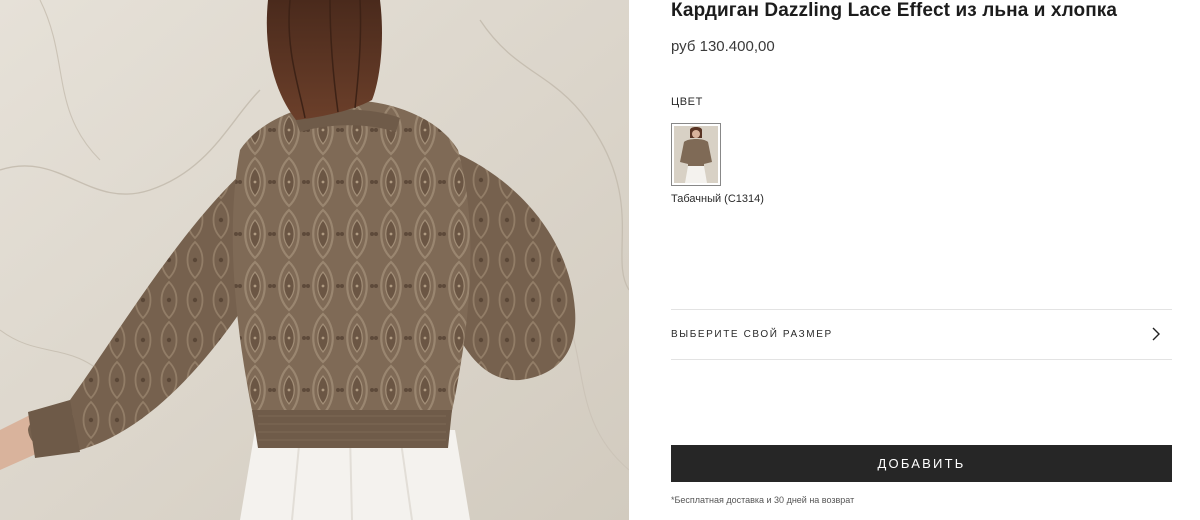  I want to click on chevron-right-icon, so click(1156, 334).